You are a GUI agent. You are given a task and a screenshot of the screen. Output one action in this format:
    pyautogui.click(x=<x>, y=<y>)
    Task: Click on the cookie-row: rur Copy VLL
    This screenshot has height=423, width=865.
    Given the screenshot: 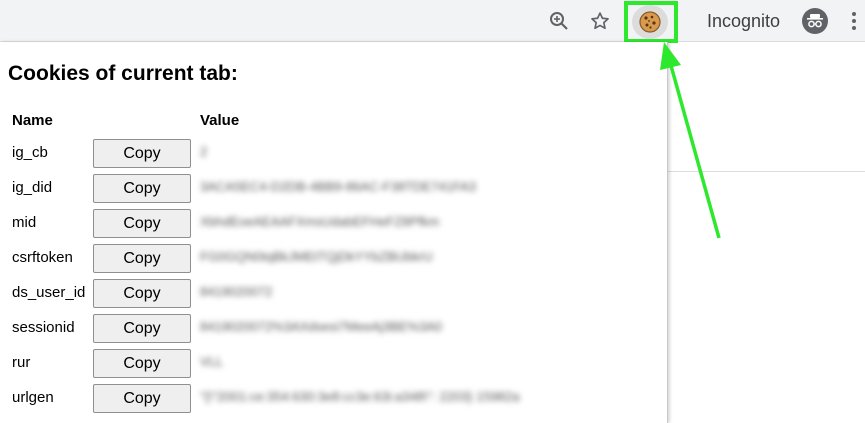 What is the action you would take?
    pyautogui.click(x=334, y=366)
    